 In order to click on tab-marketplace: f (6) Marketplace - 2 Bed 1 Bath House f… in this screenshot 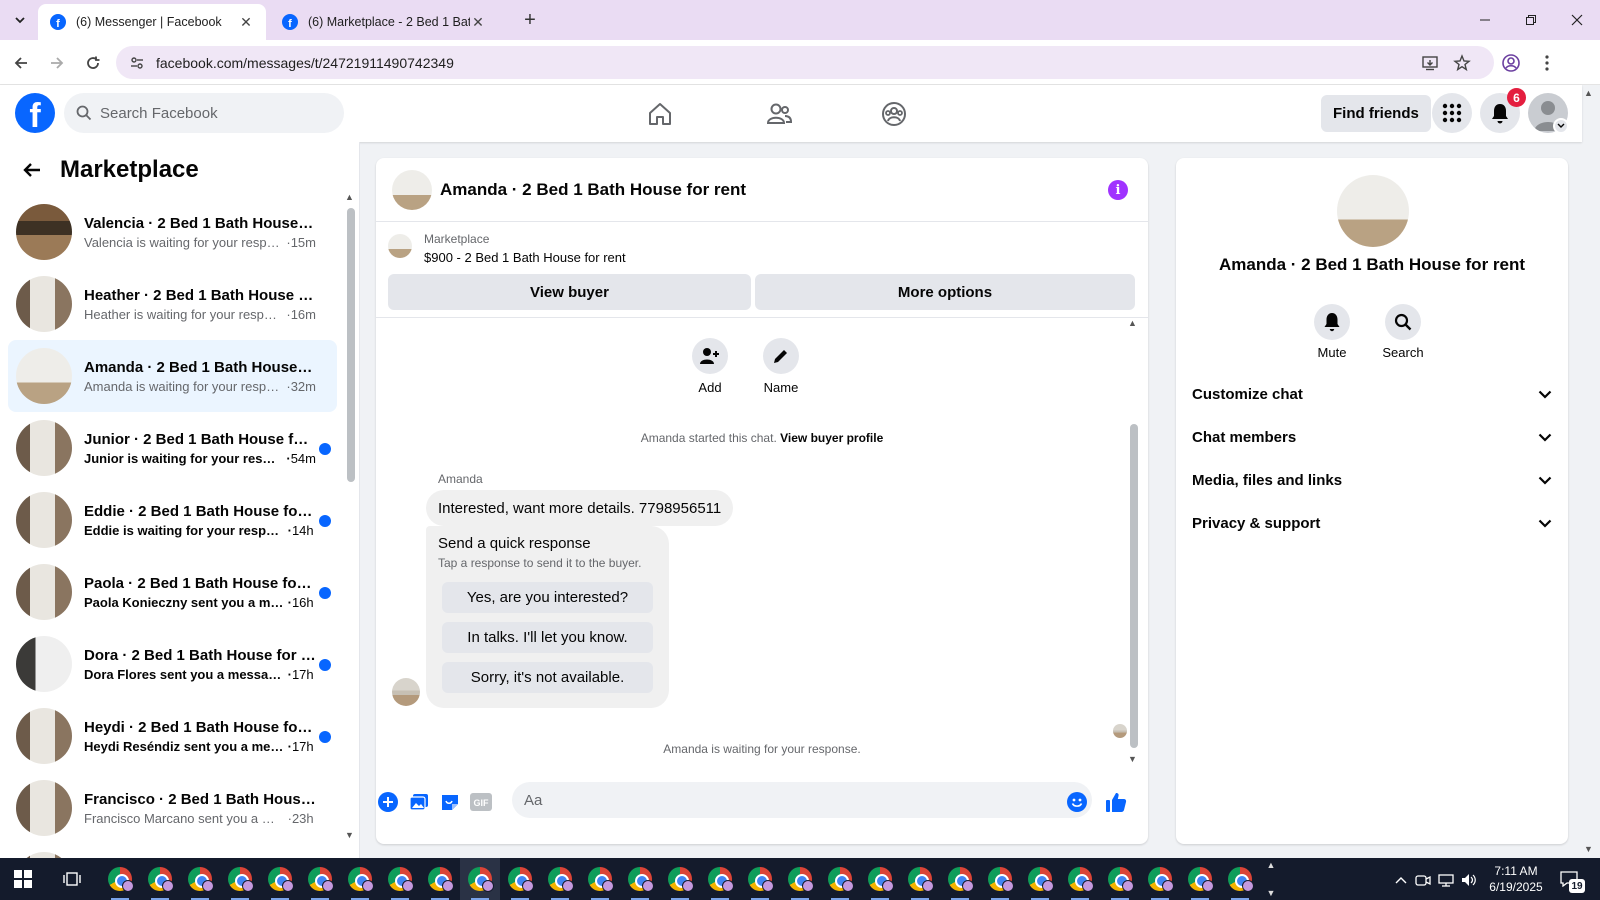, I will do `click(384, 22)`.